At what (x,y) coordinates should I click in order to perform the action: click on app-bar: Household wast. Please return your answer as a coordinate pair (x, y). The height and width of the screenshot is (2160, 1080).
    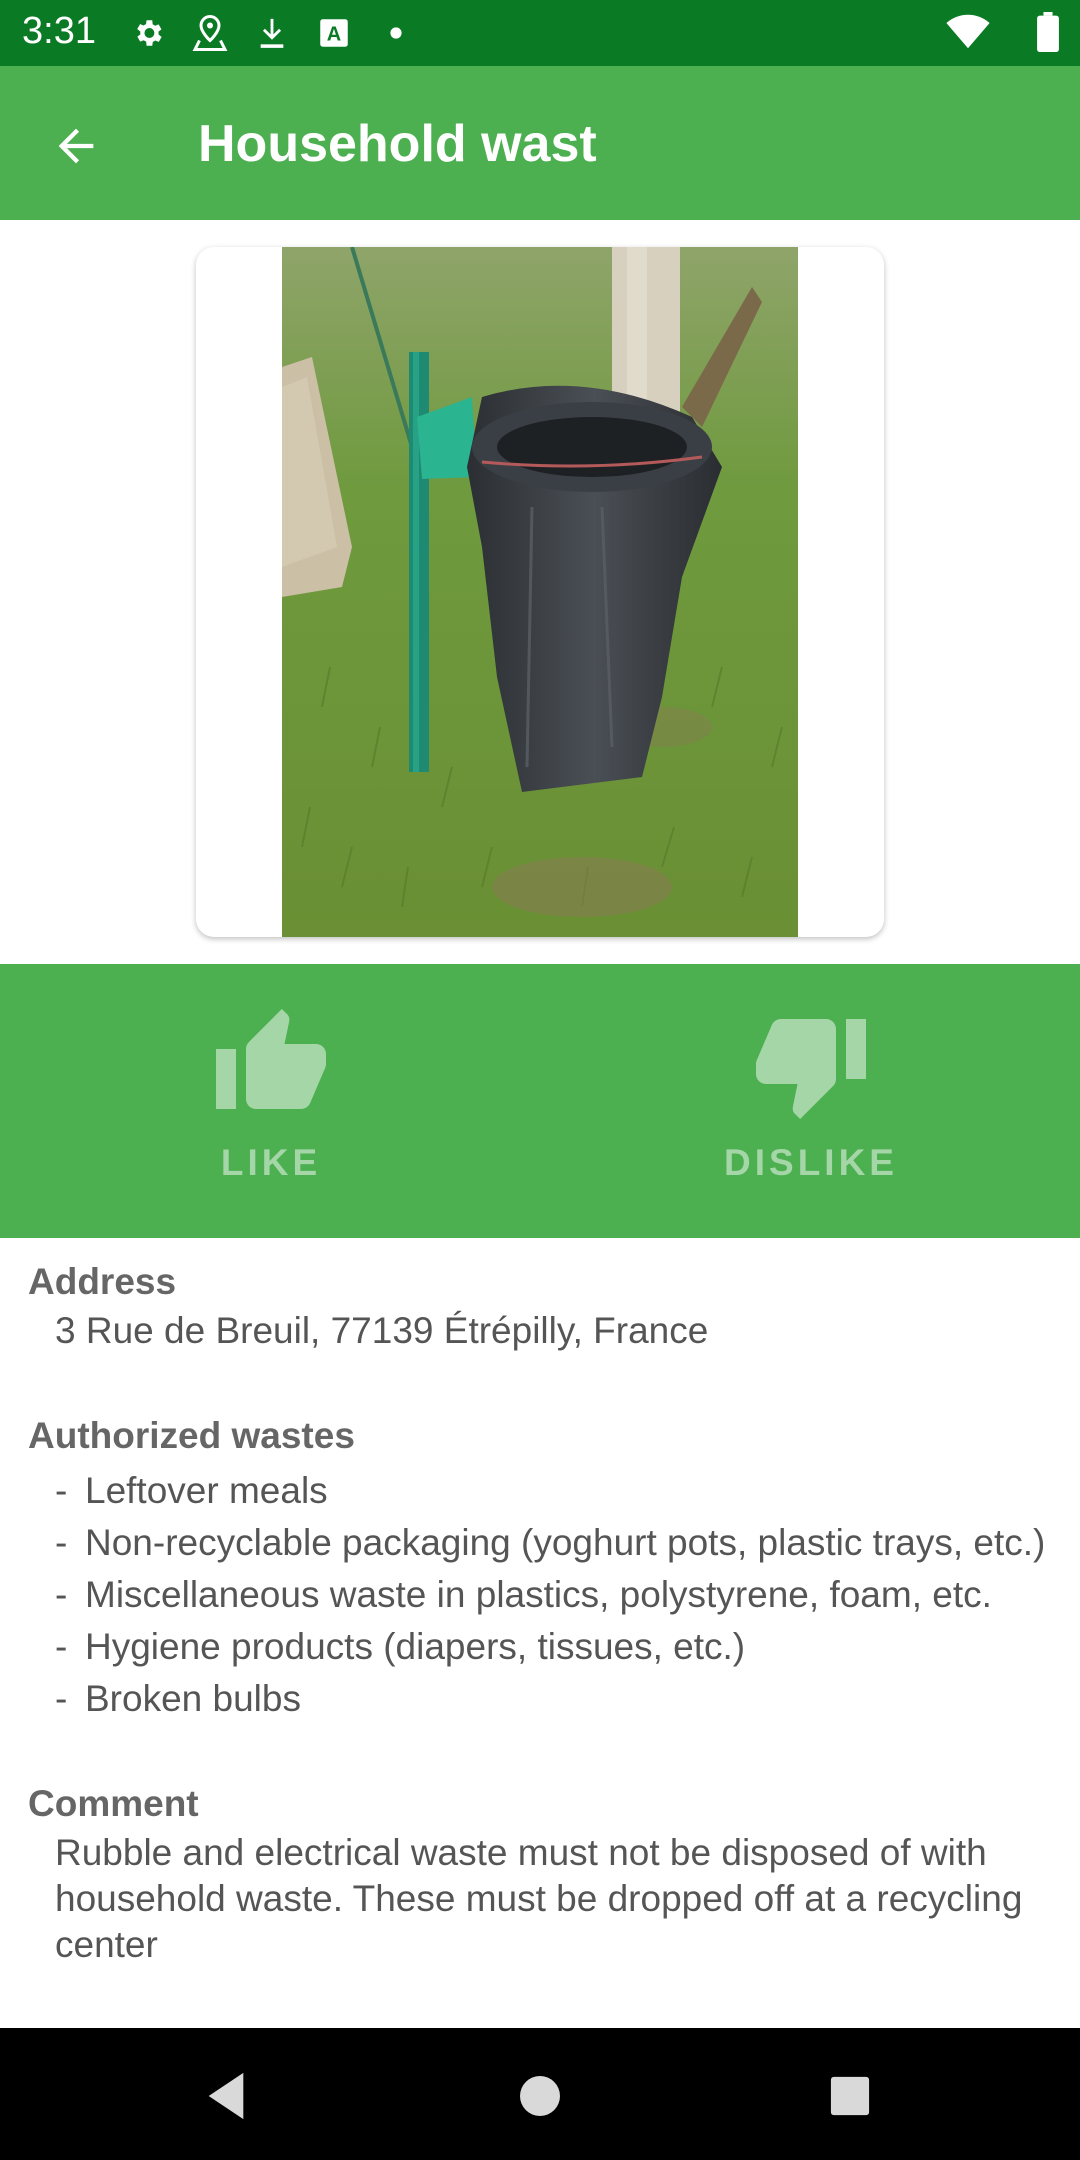
    Looking at the image, I should click on (540, 143).